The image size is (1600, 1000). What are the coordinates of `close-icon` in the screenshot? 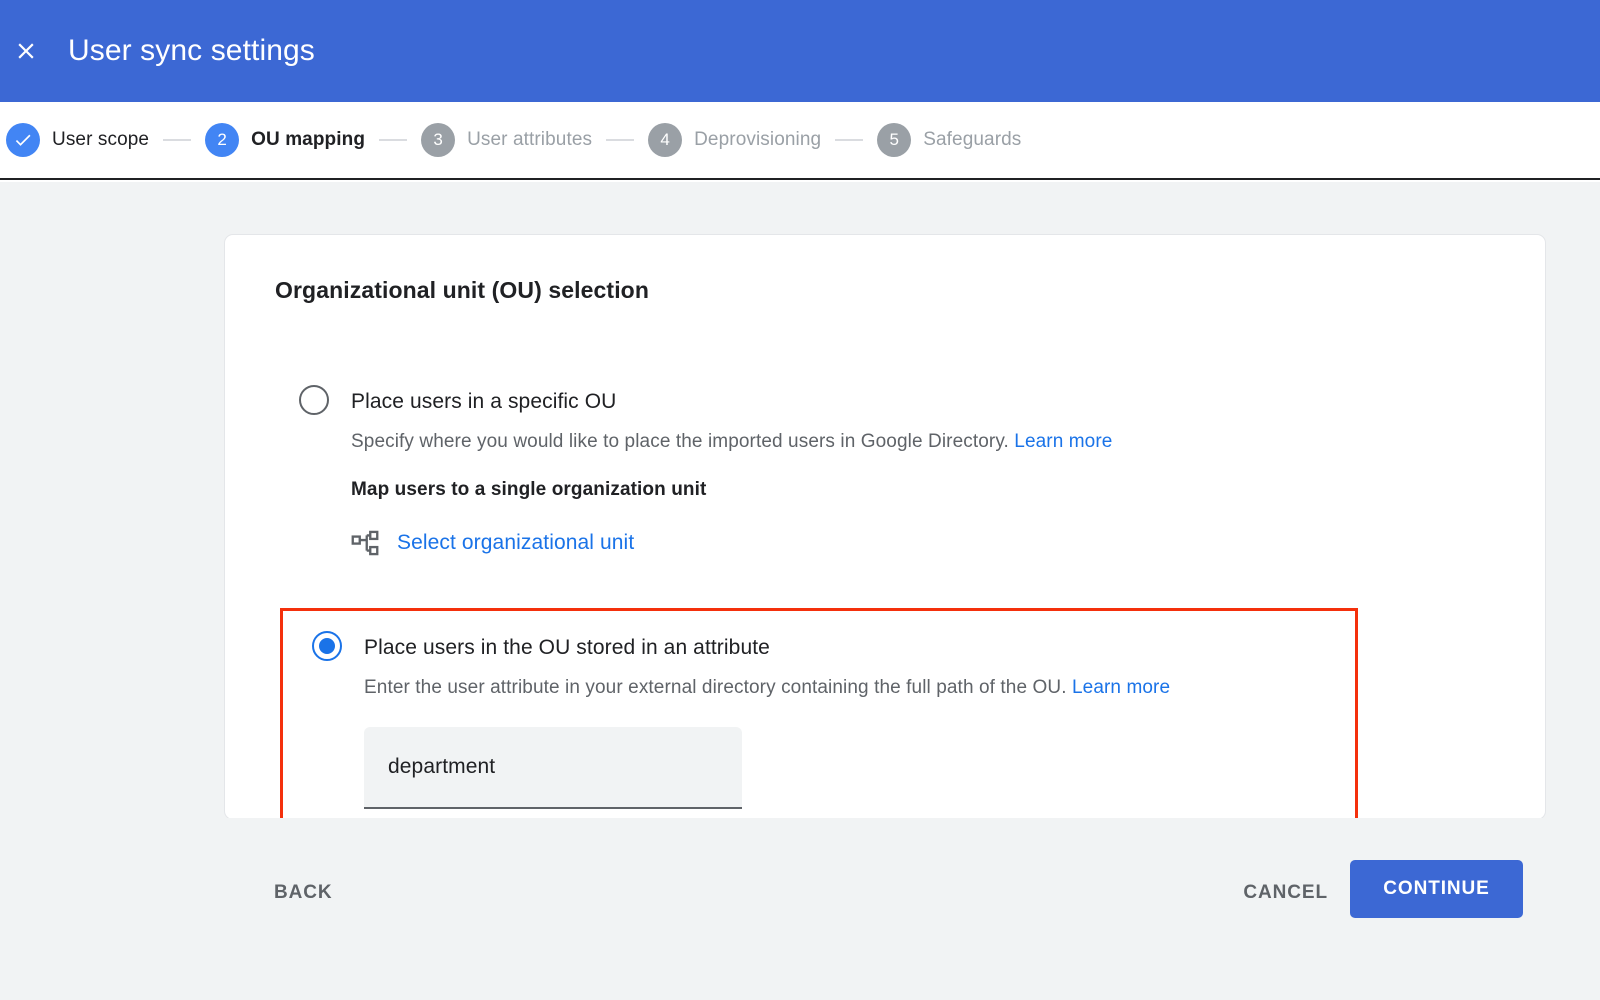 It's located at (26, 51).